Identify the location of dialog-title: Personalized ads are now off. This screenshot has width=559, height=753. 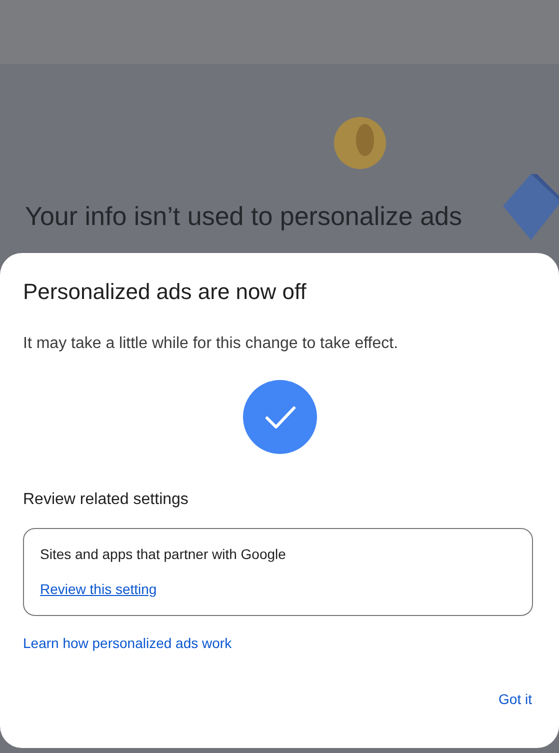
(165, 292).